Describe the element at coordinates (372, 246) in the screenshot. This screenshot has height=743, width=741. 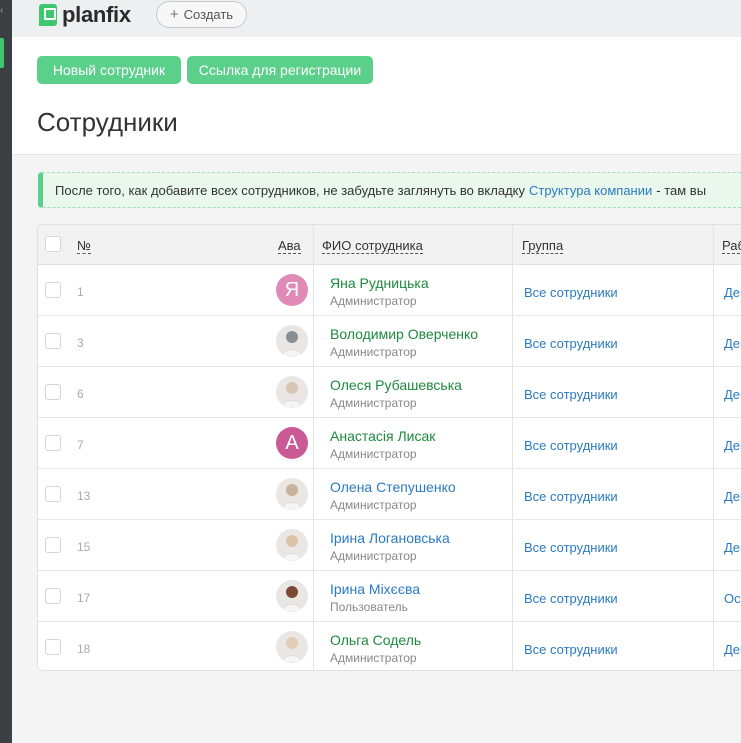
I see `column-fio: ФИО сотрудника` at that location.